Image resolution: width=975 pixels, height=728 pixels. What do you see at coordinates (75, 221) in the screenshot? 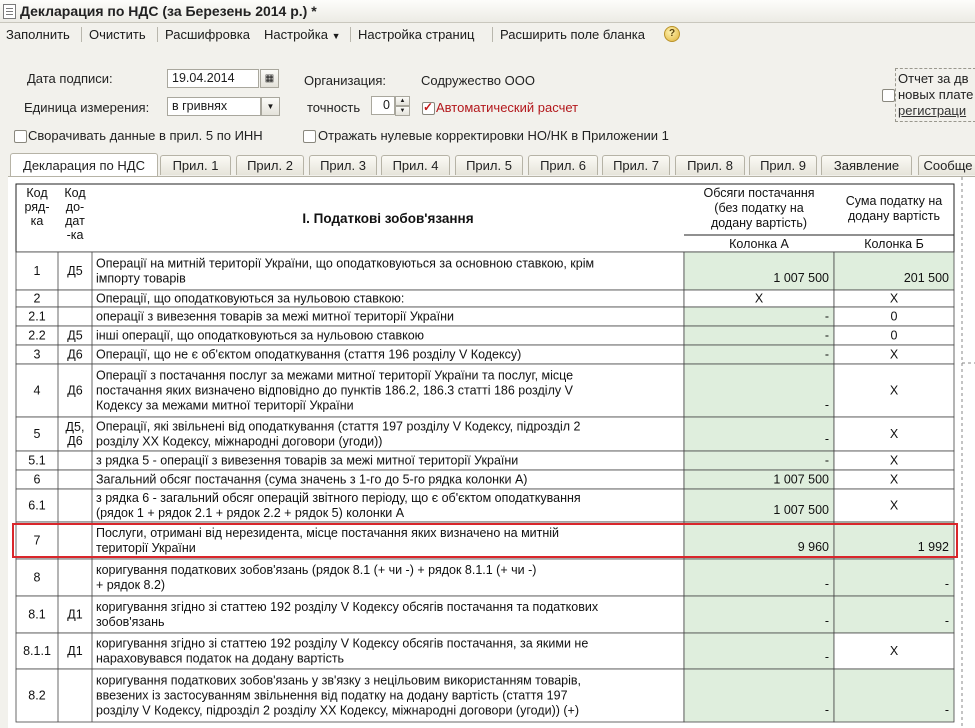
I see `header-code-app: дат` at bounding box center [75, 221].